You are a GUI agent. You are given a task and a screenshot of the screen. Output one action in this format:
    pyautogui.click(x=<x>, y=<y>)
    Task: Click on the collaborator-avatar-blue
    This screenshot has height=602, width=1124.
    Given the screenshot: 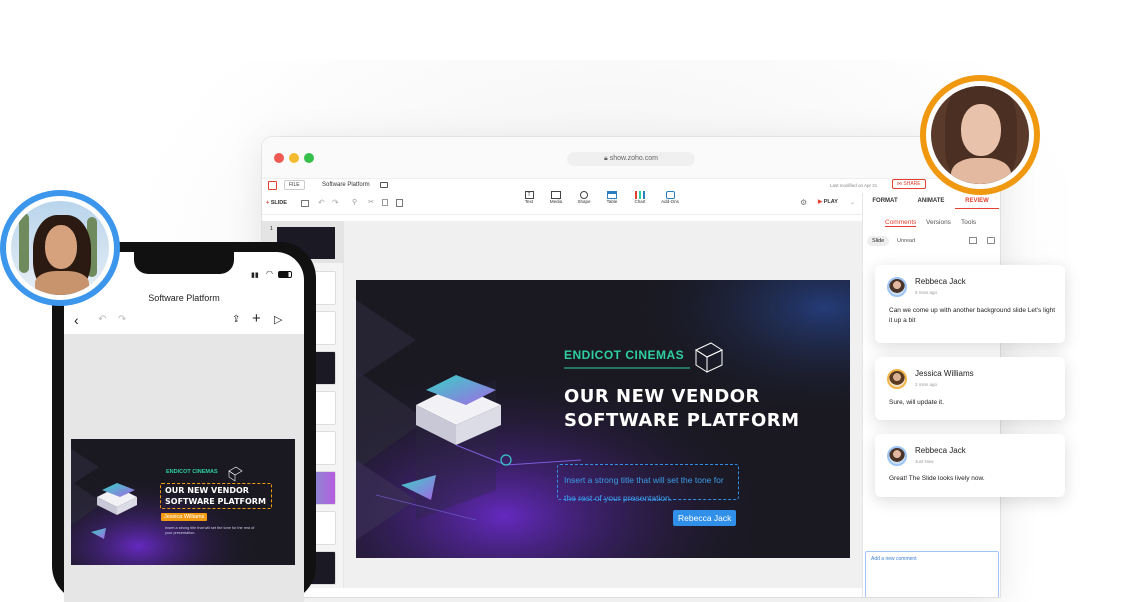 What is the action you would take?
    pyautogui.click(x=60, y=248)
    